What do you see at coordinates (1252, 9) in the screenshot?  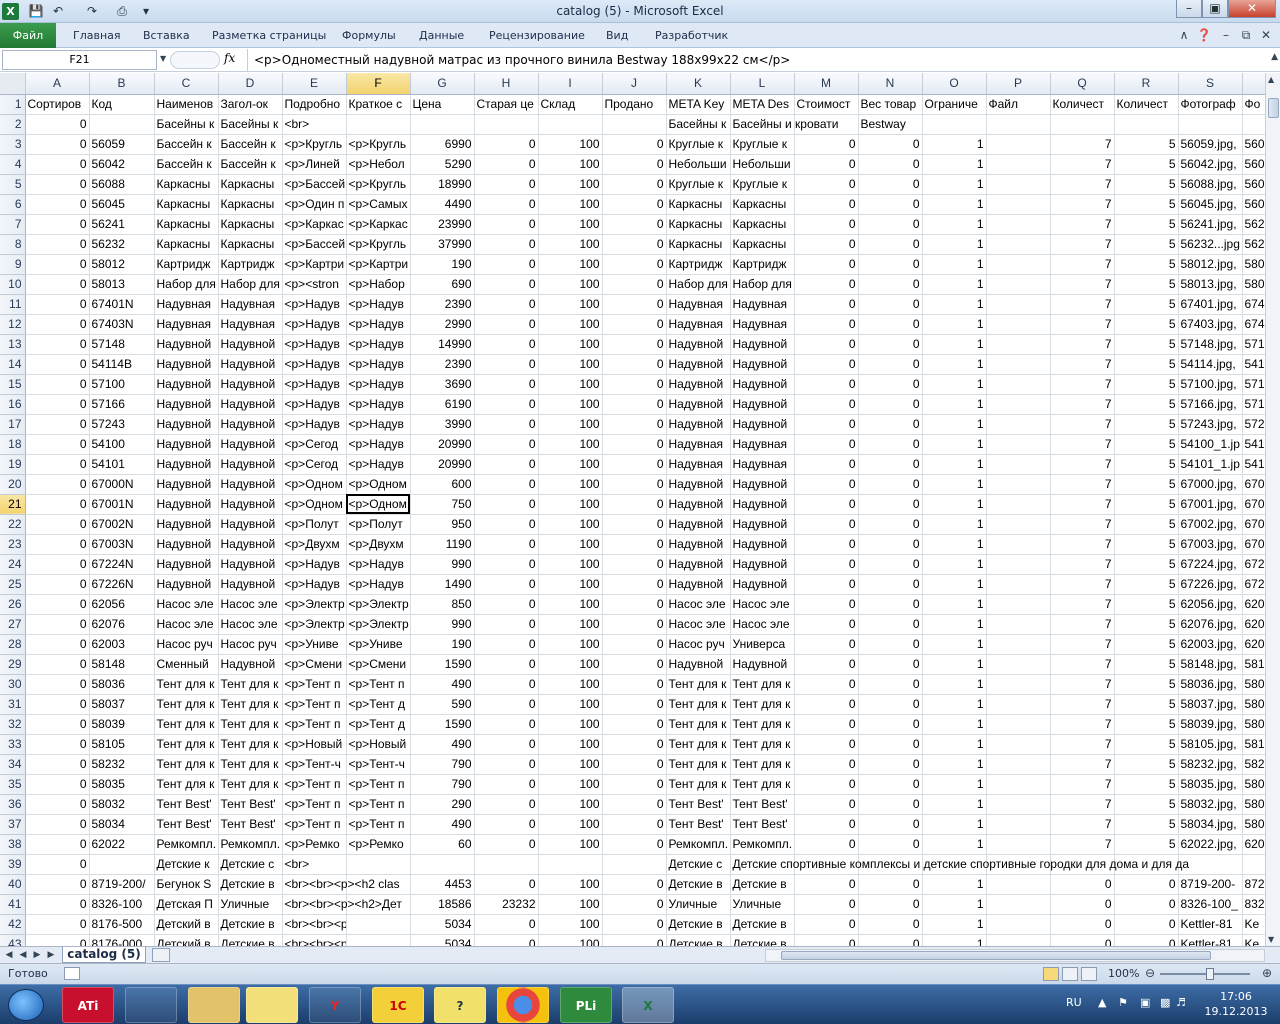 I see `close-button: ✕` at bounding box center [1252, 9].